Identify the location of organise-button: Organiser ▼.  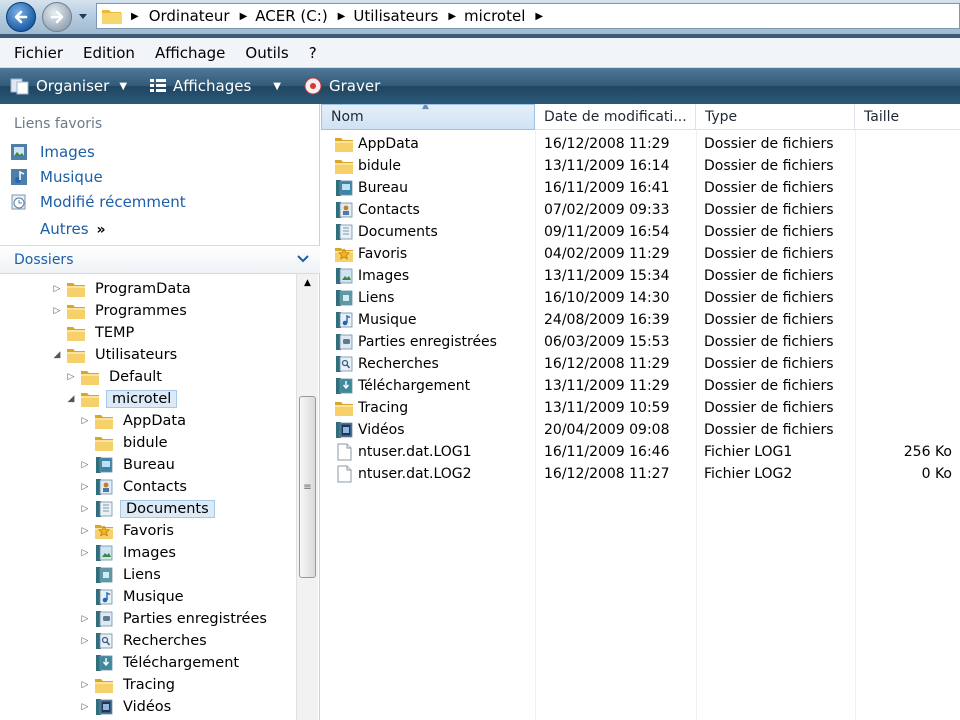
(68, 86).